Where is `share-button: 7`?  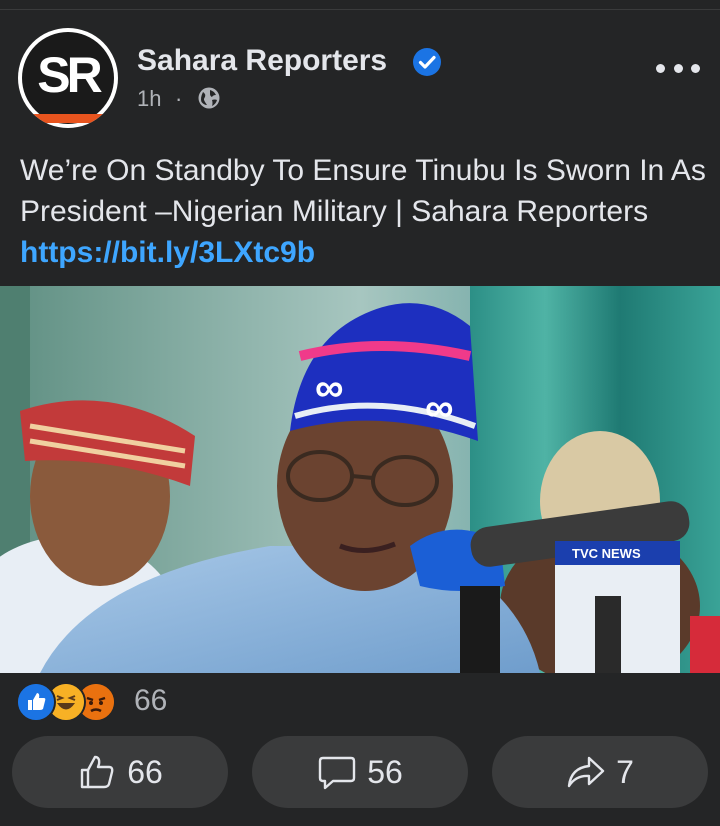
share-button: 7 is located at coordinates (600, 772).